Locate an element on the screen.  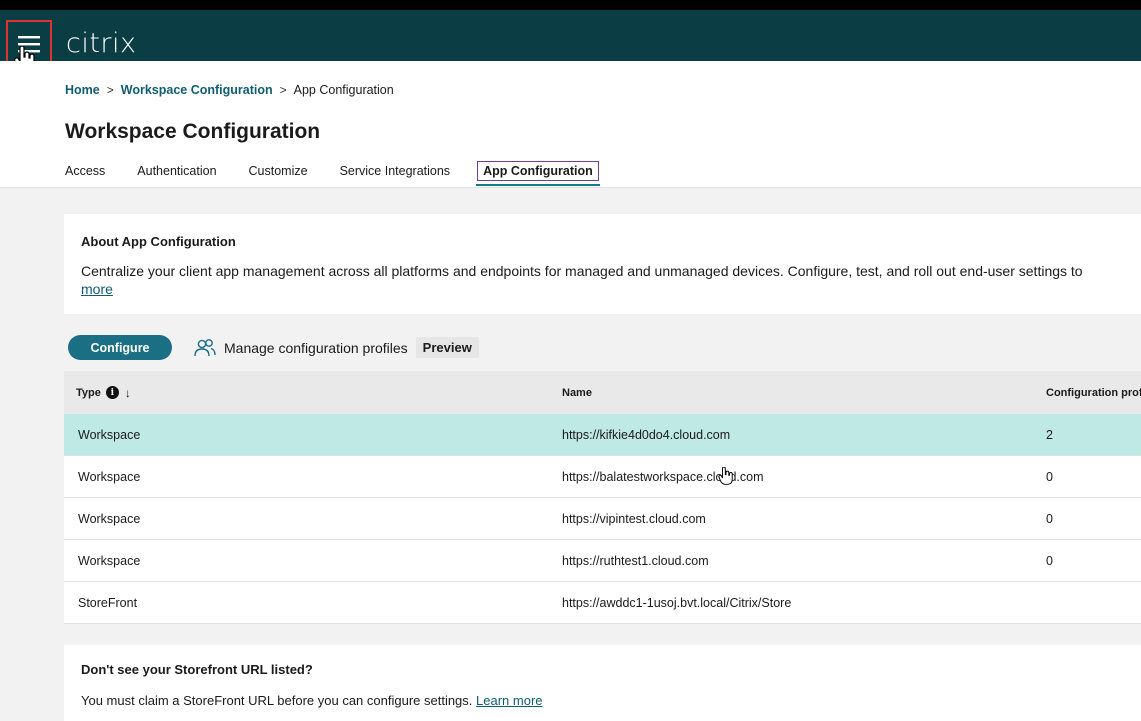
manage-profiles-label: Manage configuration profiles is located at coordinates (316, 347).